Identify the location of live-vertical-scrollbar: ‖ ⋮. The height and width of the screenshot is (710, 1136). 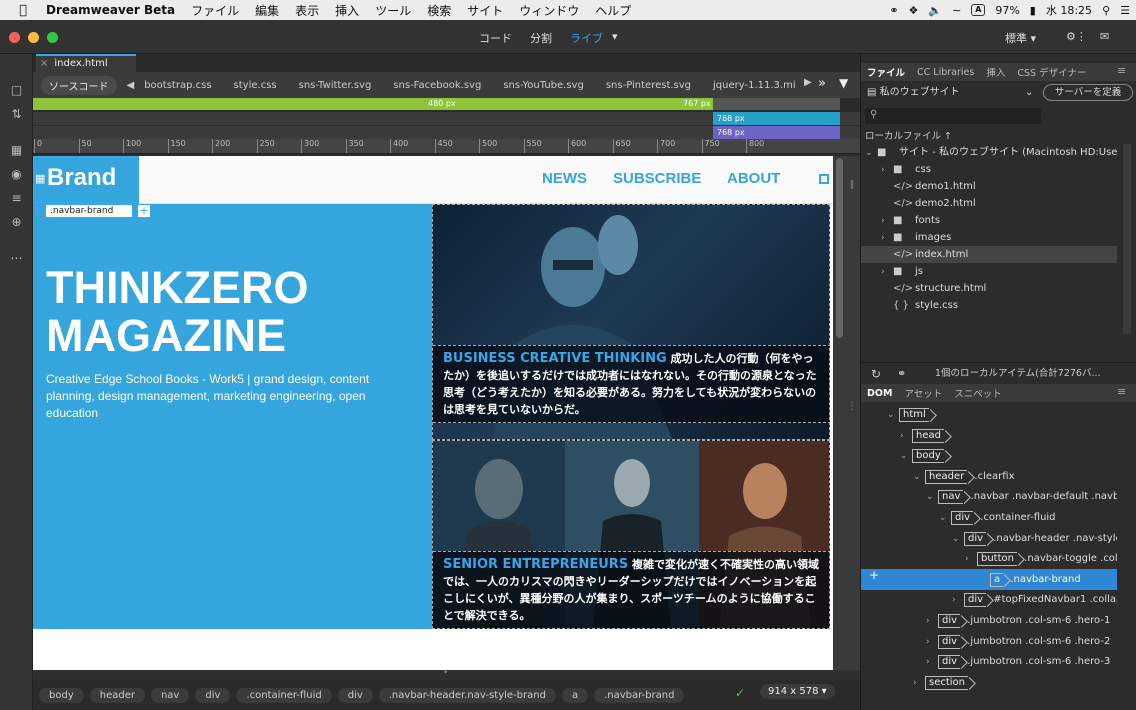
(846, 413).